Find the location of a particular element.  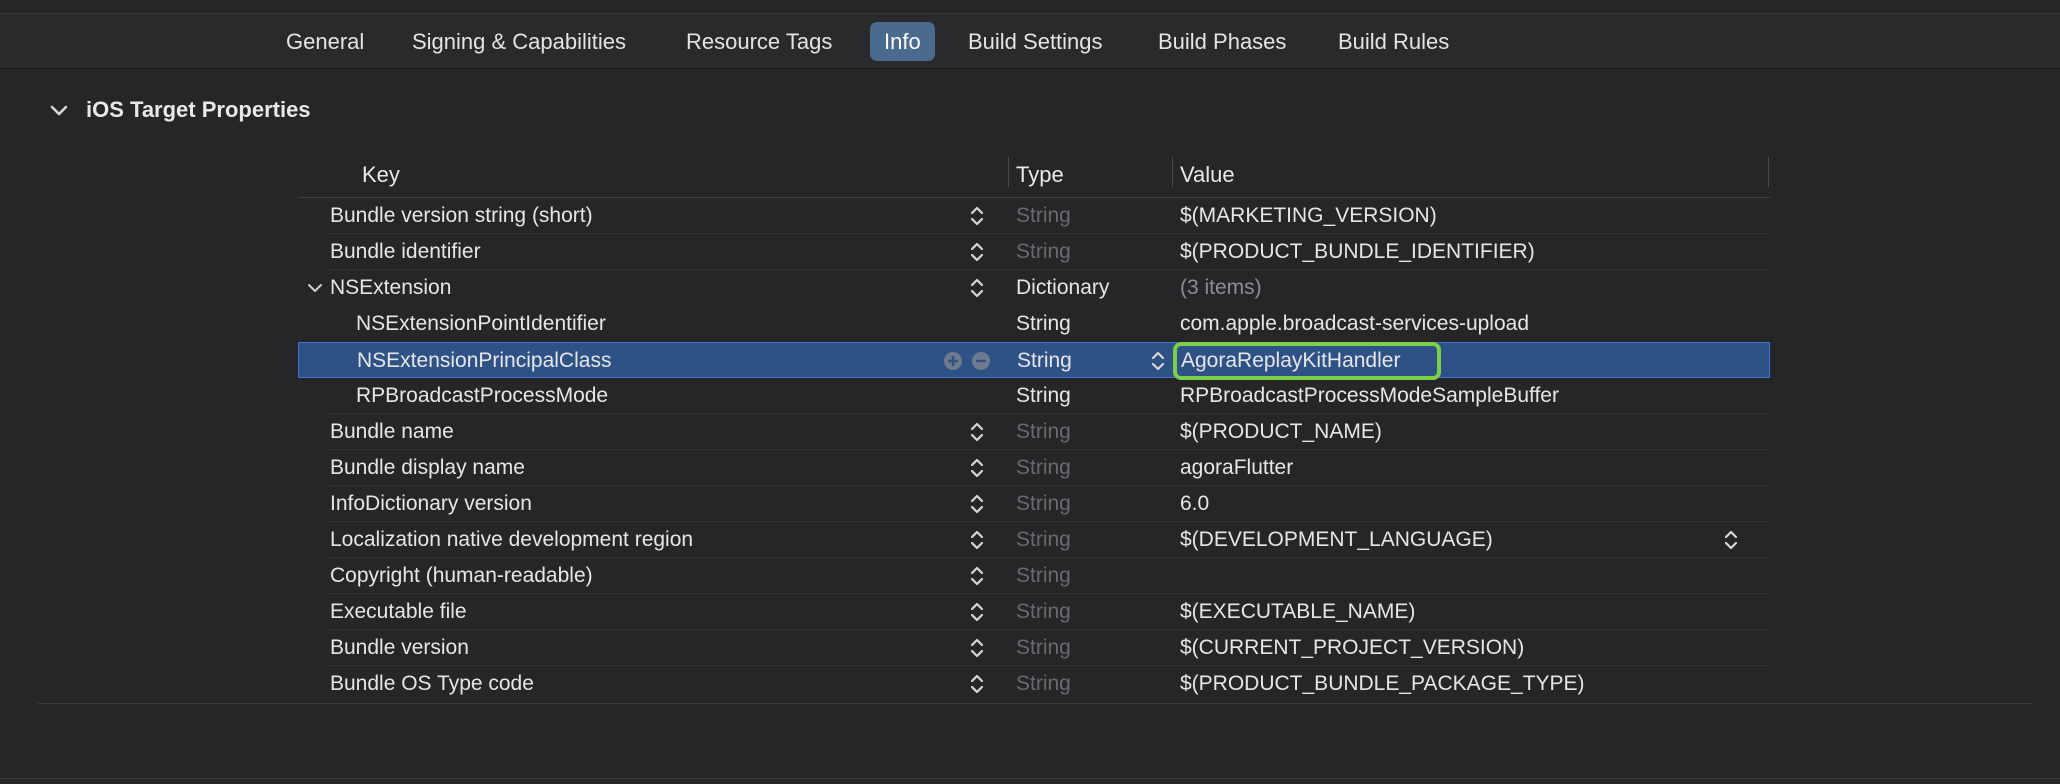

tab-build-rules: Build Rules is located at coordinates (1393, 41).